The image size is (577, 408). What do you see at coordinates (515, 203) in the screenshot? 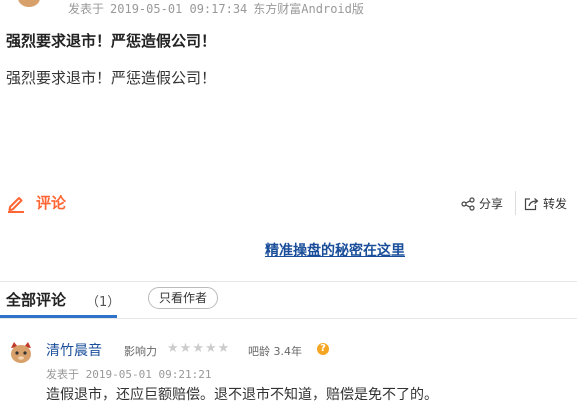
I see `action-divider` at bounding box center [515, 203].